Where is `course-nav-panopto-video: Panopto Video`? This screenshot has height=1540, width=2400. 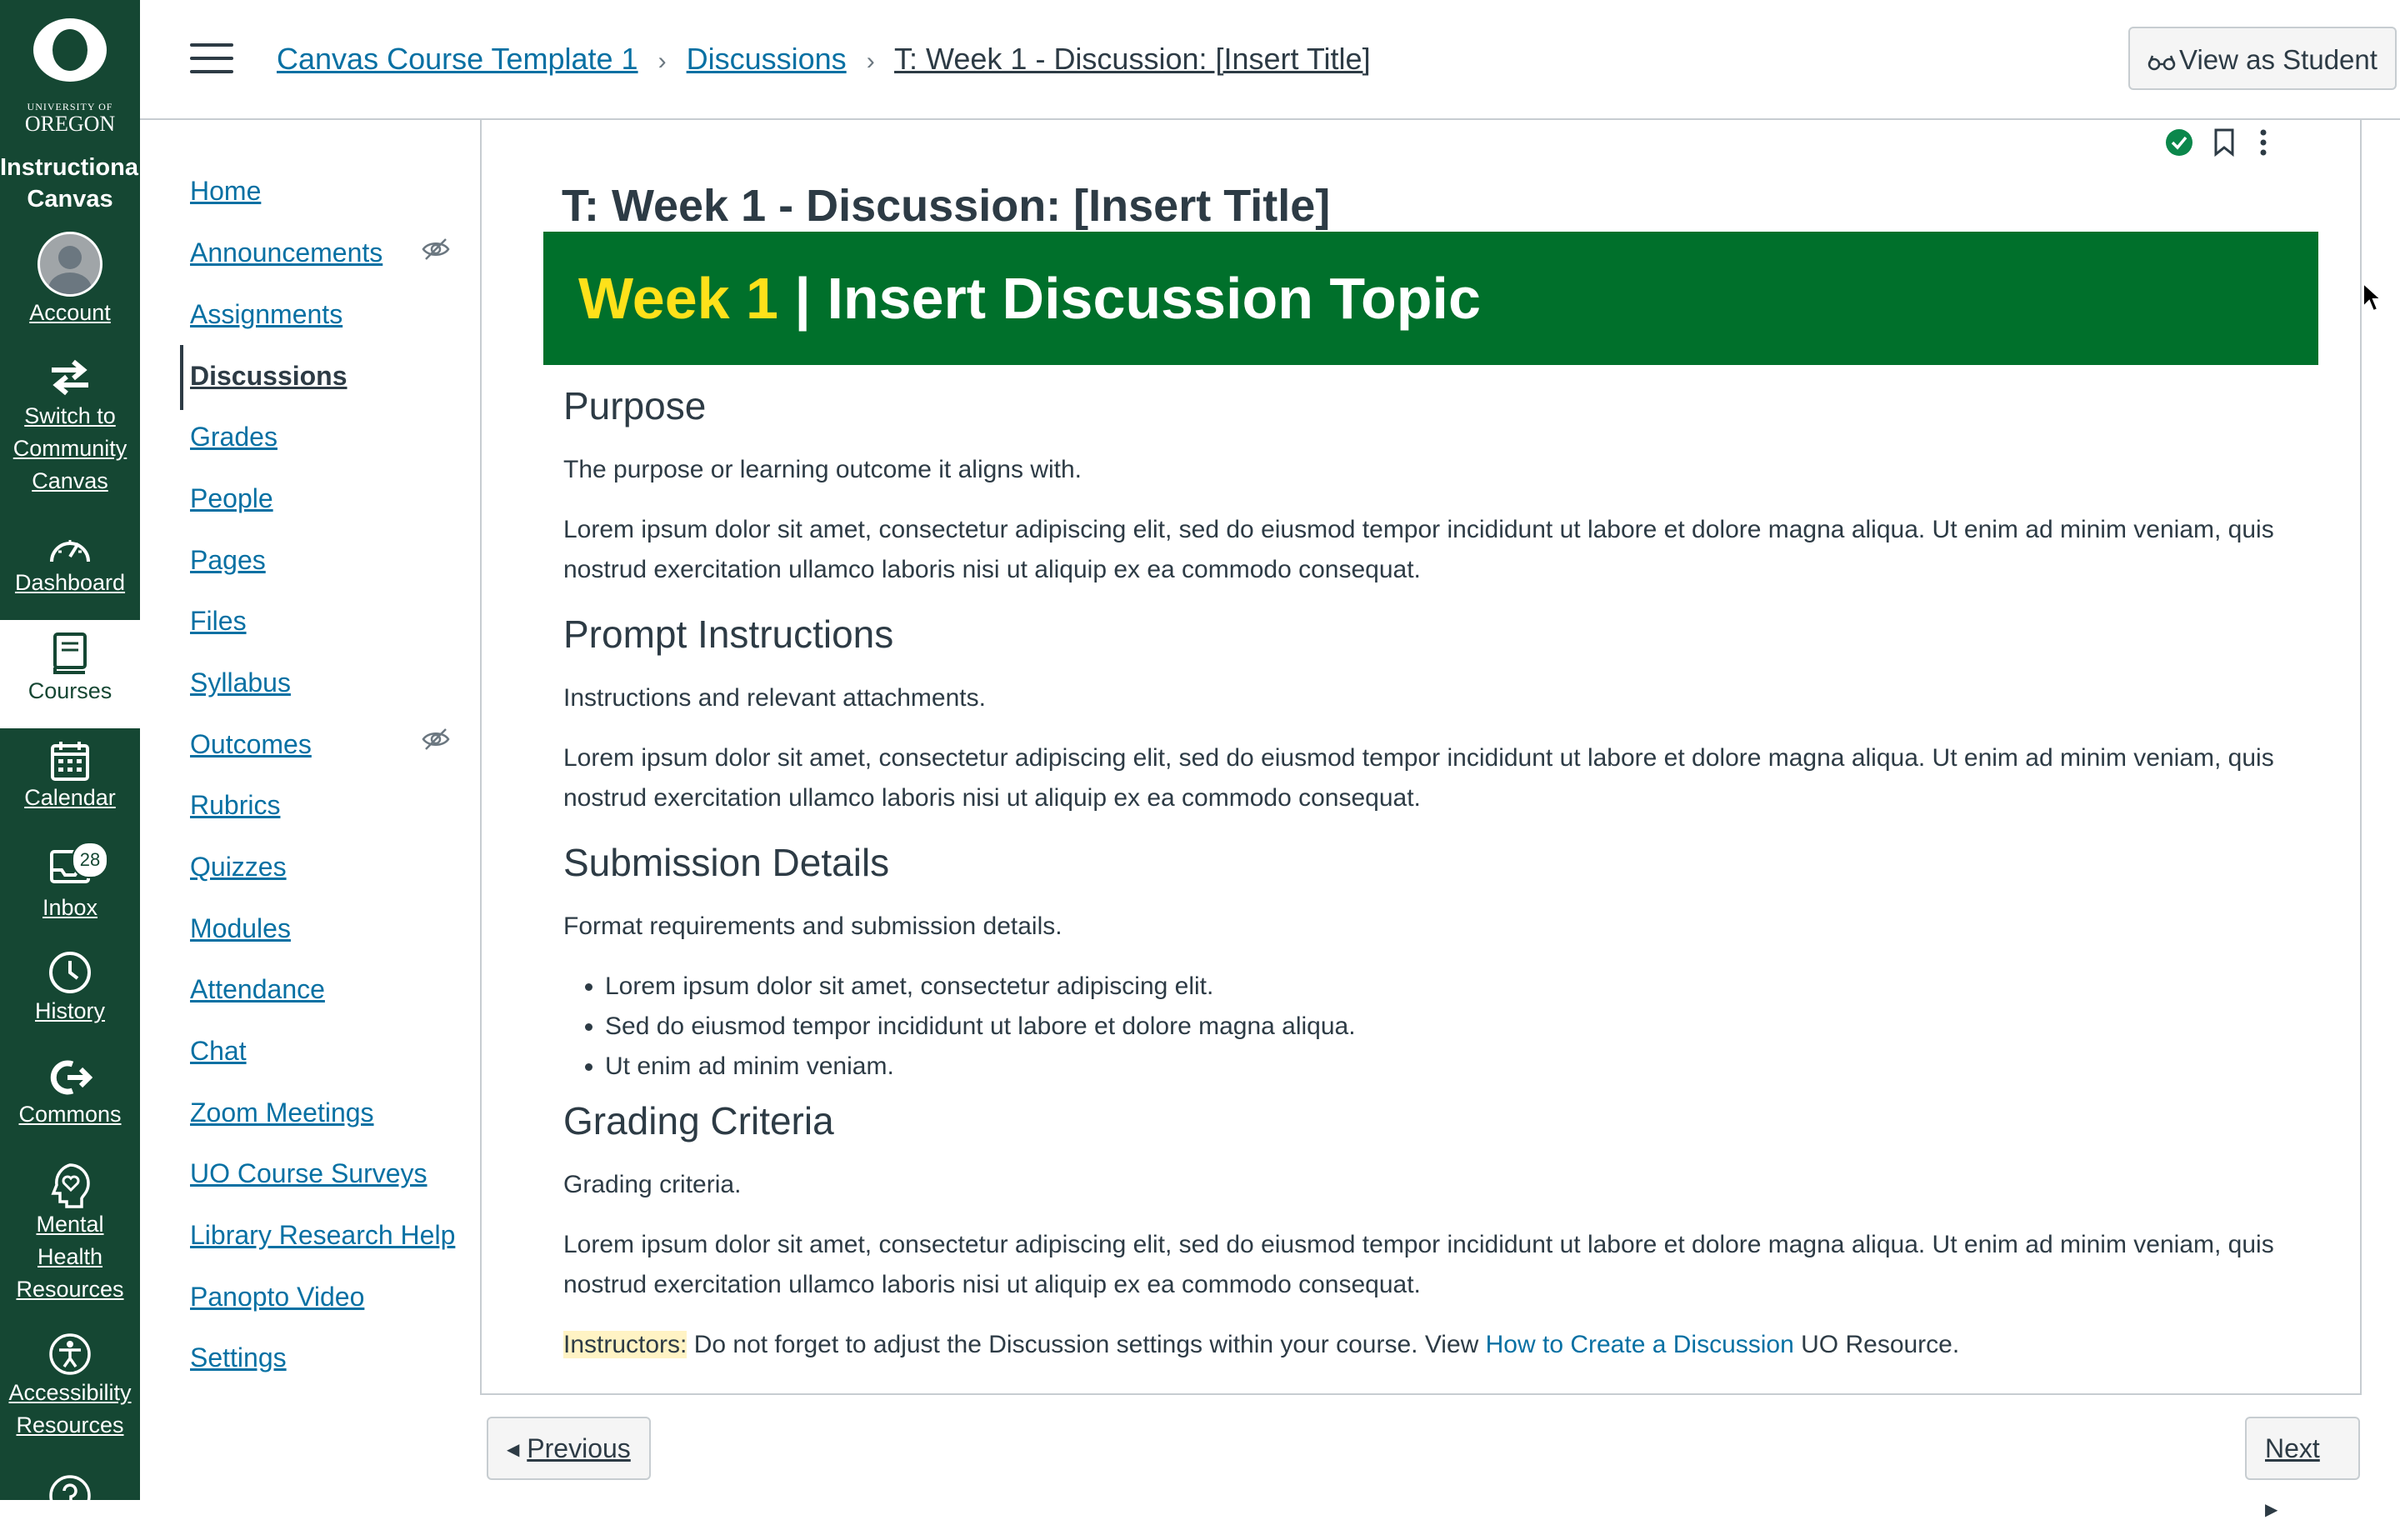
course-nav-panopto-video: Panopto Video is located at coordinates (277, 1296).